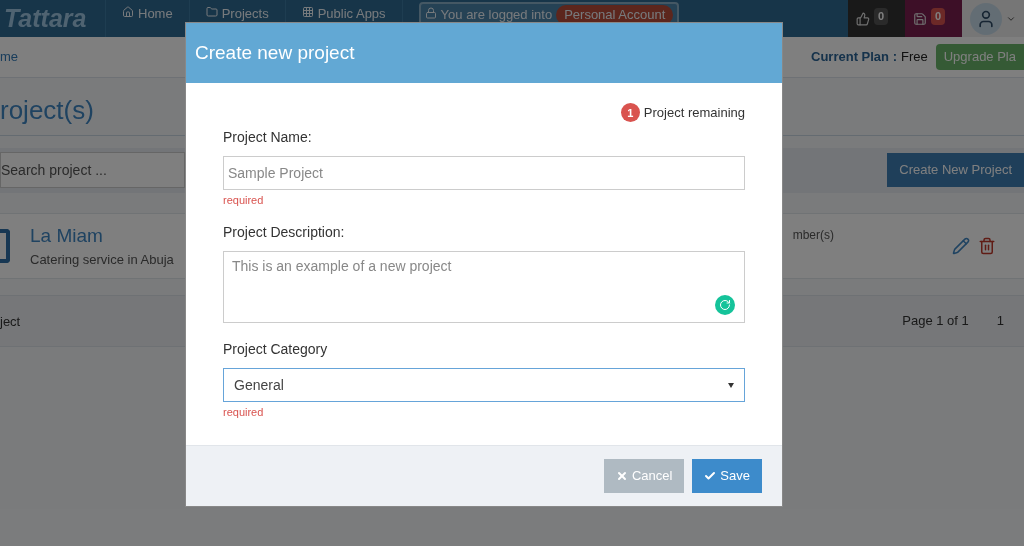 The width and height of the screenshot is (1024, 546). Describe the element at coordinates (9, 57) in the screenshot. I see `breadcrumb: me` at that location.